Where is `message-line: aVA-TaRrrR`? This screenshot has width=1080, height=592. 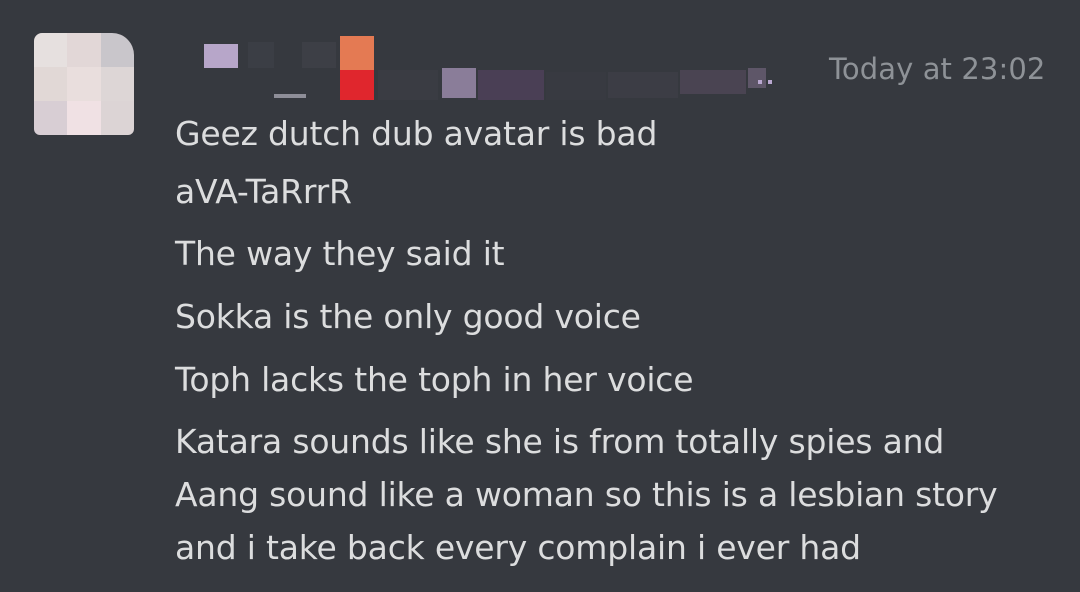 message-line: aVA-TaRrrR is located at coordinates (263, 191).